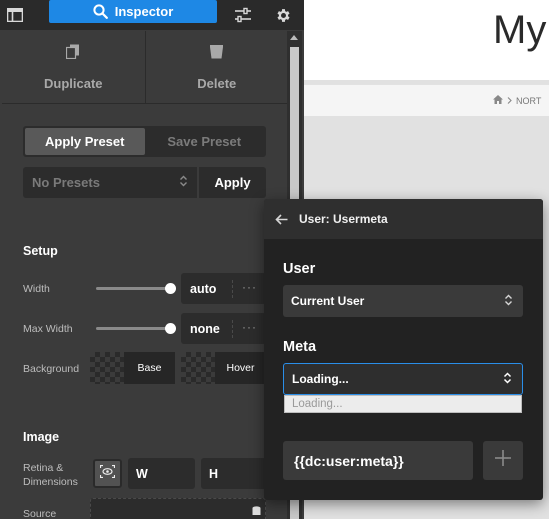 Image resolution: width=549 pixels, height=519 pixels. I want to click on scroll-up-arrow, so click(294, 37).